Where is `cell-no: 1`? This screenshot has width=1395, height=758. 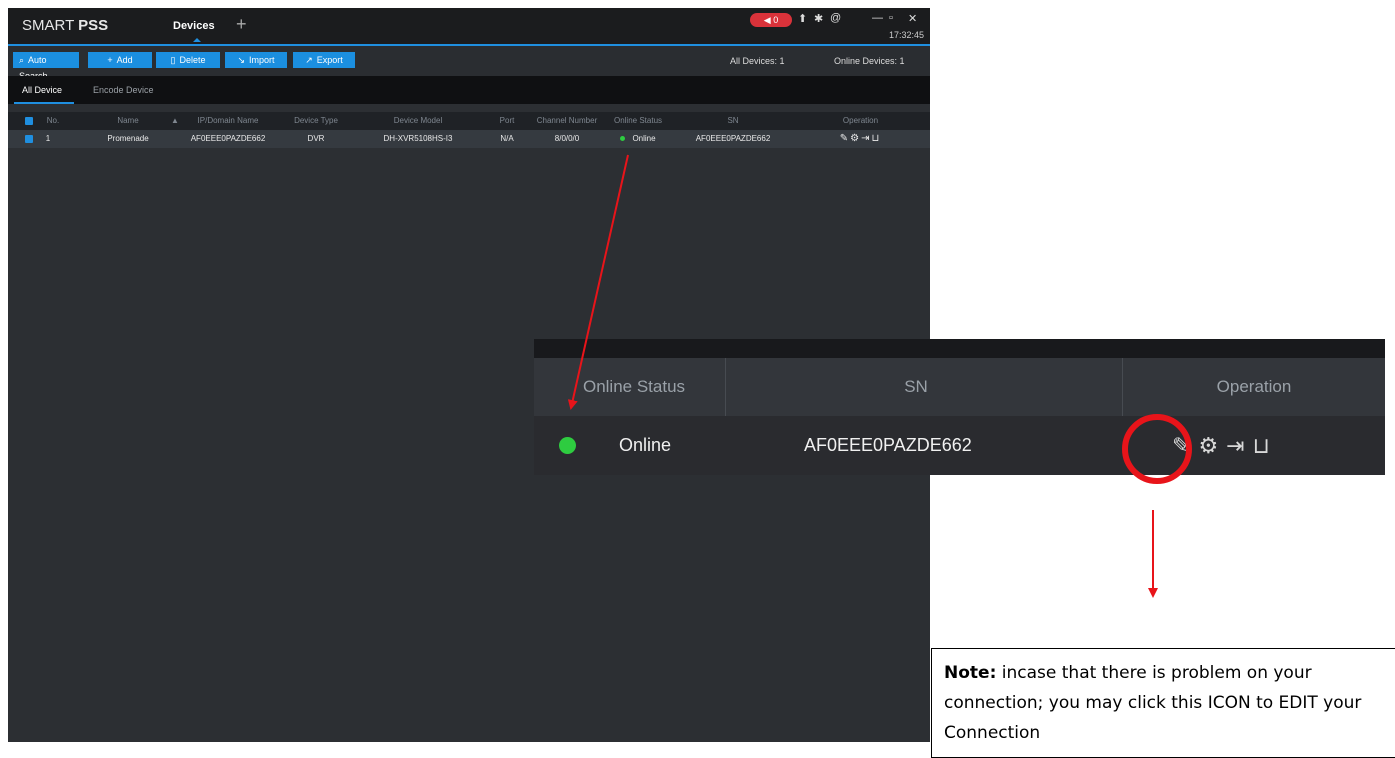 cell-no: 1 is located at coordinates (48, 138).